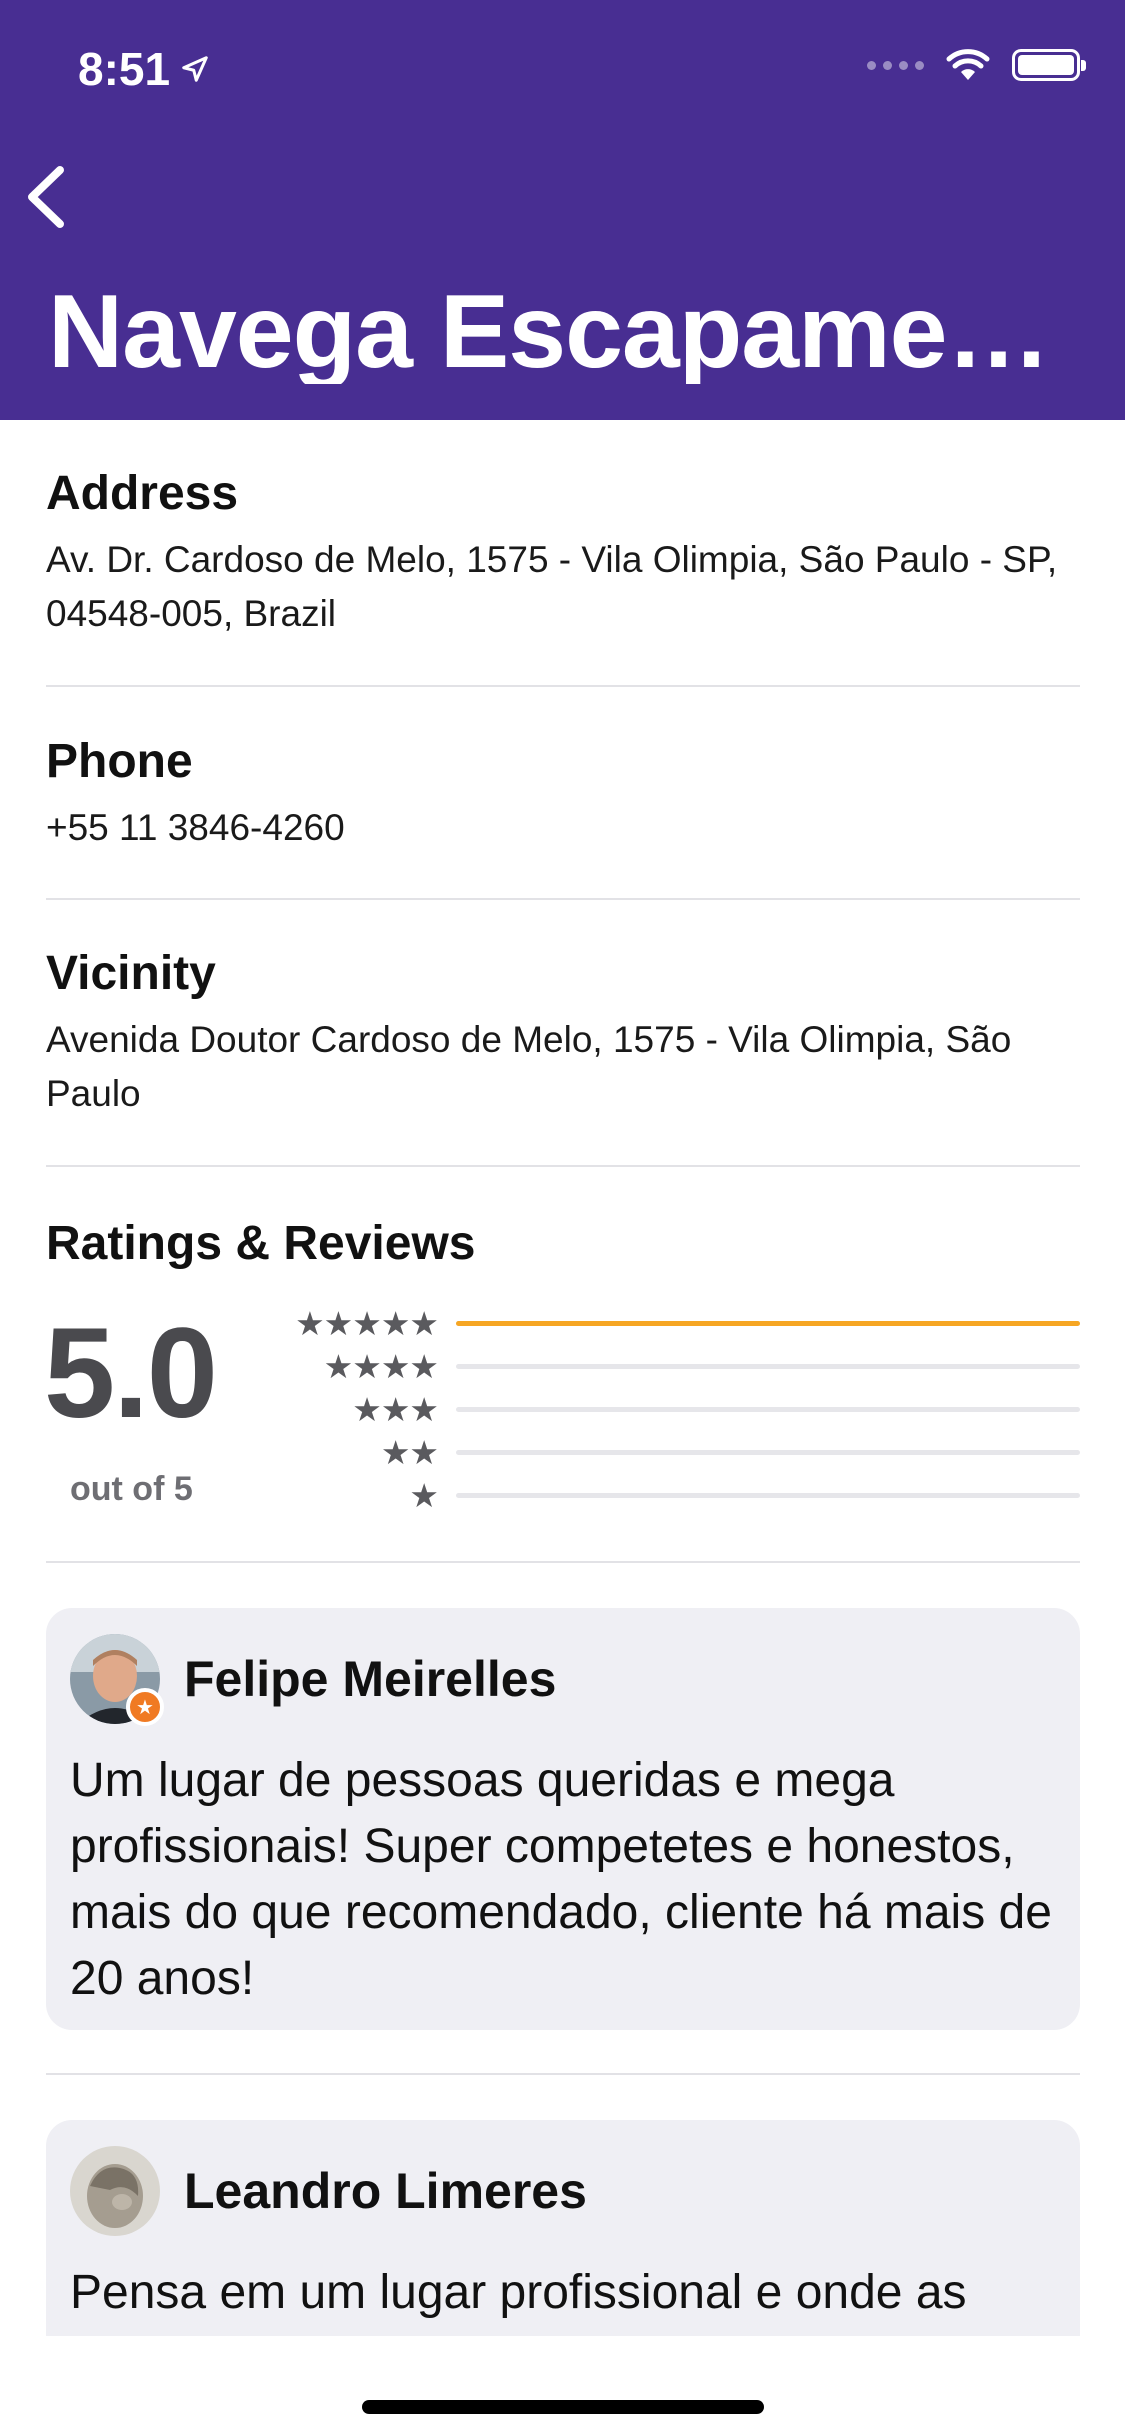  Describe the element at coordinates (195, 69) in the screenshot. I see `location-arrow-icon` at that location.